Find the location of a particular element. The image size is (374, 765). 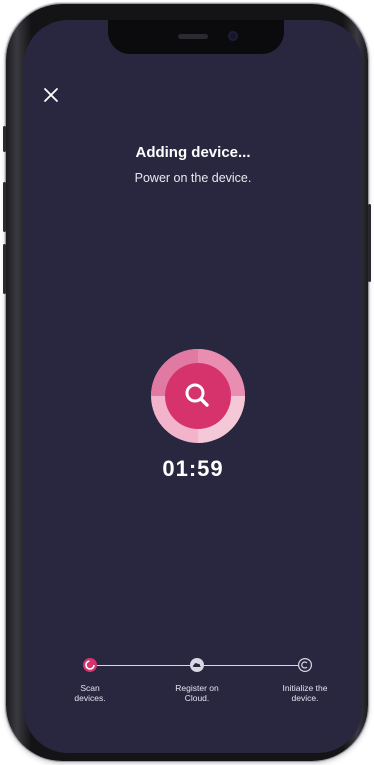

loading-ring-icon is located at coordinates (90, 665).